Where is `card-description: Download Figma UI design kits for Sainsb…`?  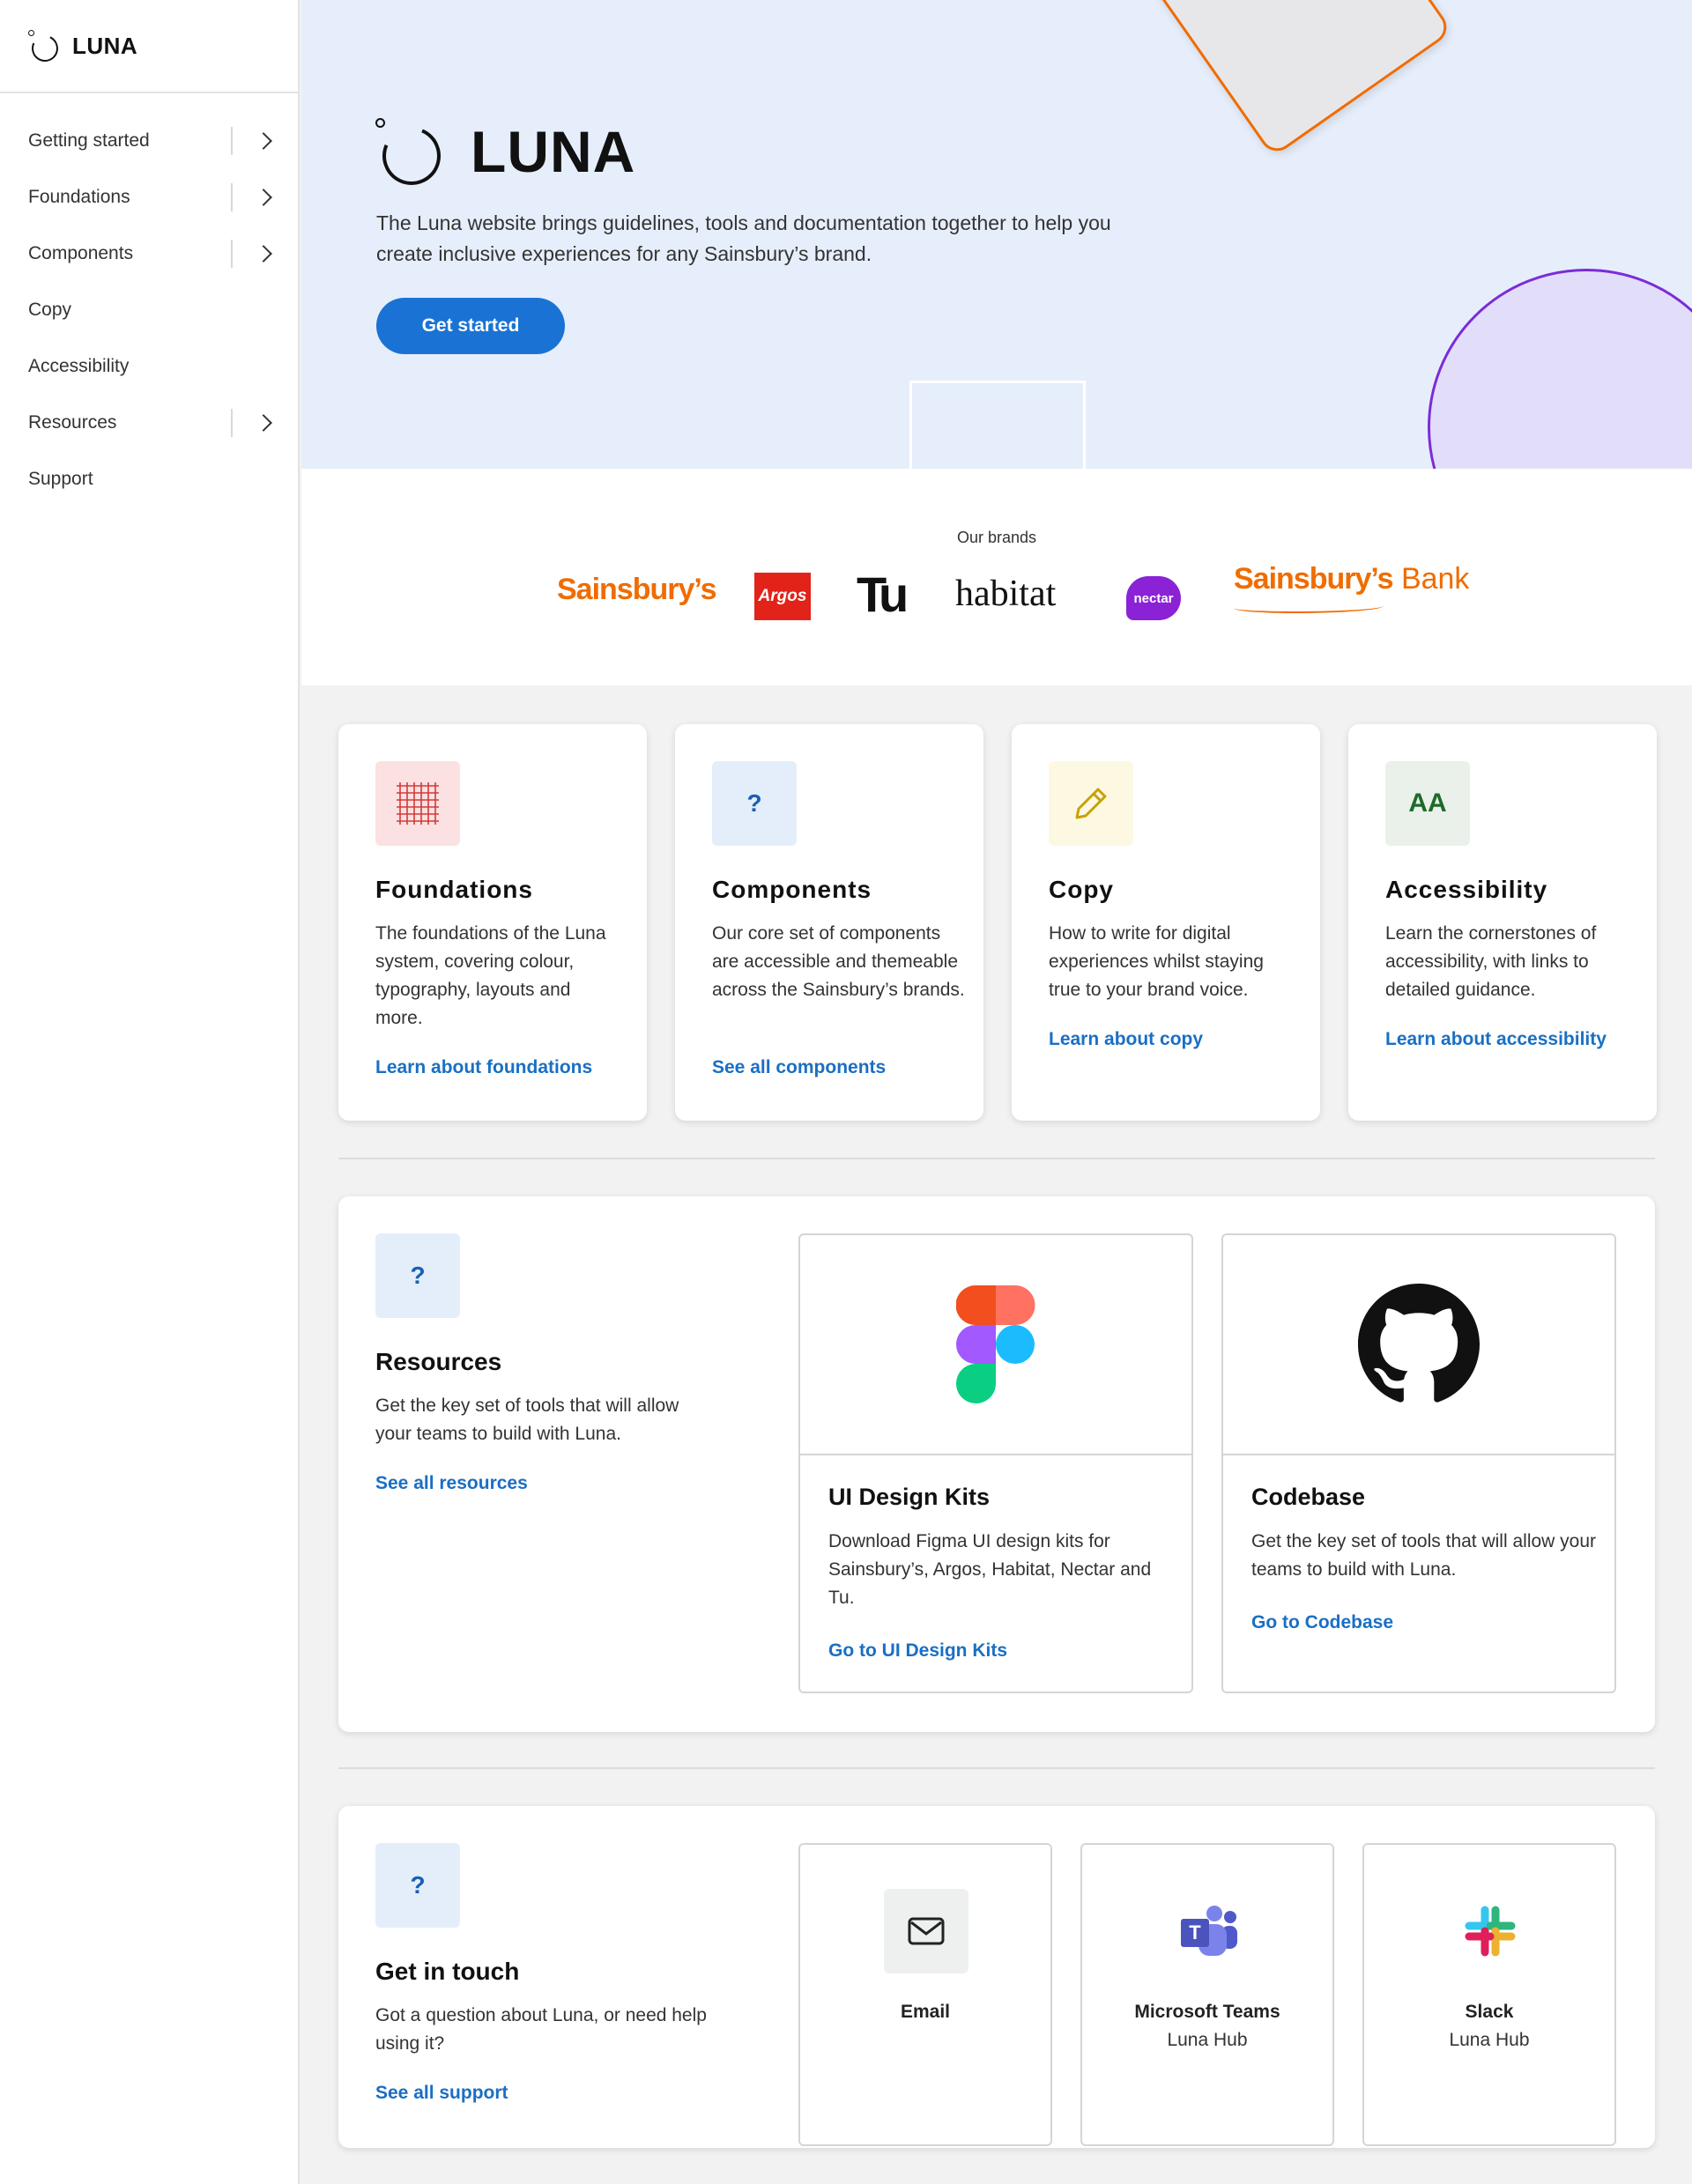
card-description: Download Figma UI design kits for Sainsb… is located at coordinates (990, 1569).